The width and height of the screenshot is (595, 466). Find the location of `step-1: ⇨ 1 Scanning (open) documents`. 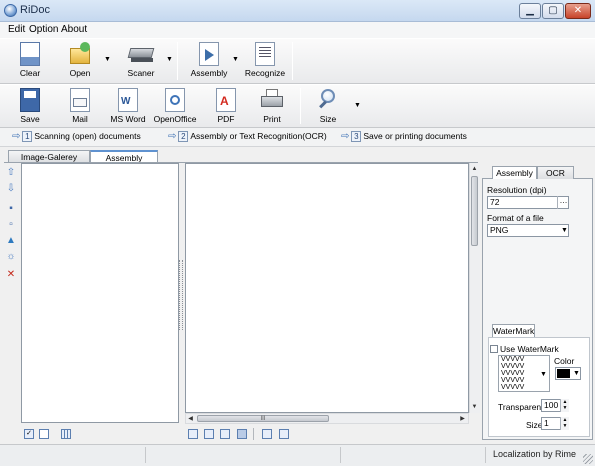

step-1: ⇨ 1 Scanning (open) documents is located at coordinates (76, 136).